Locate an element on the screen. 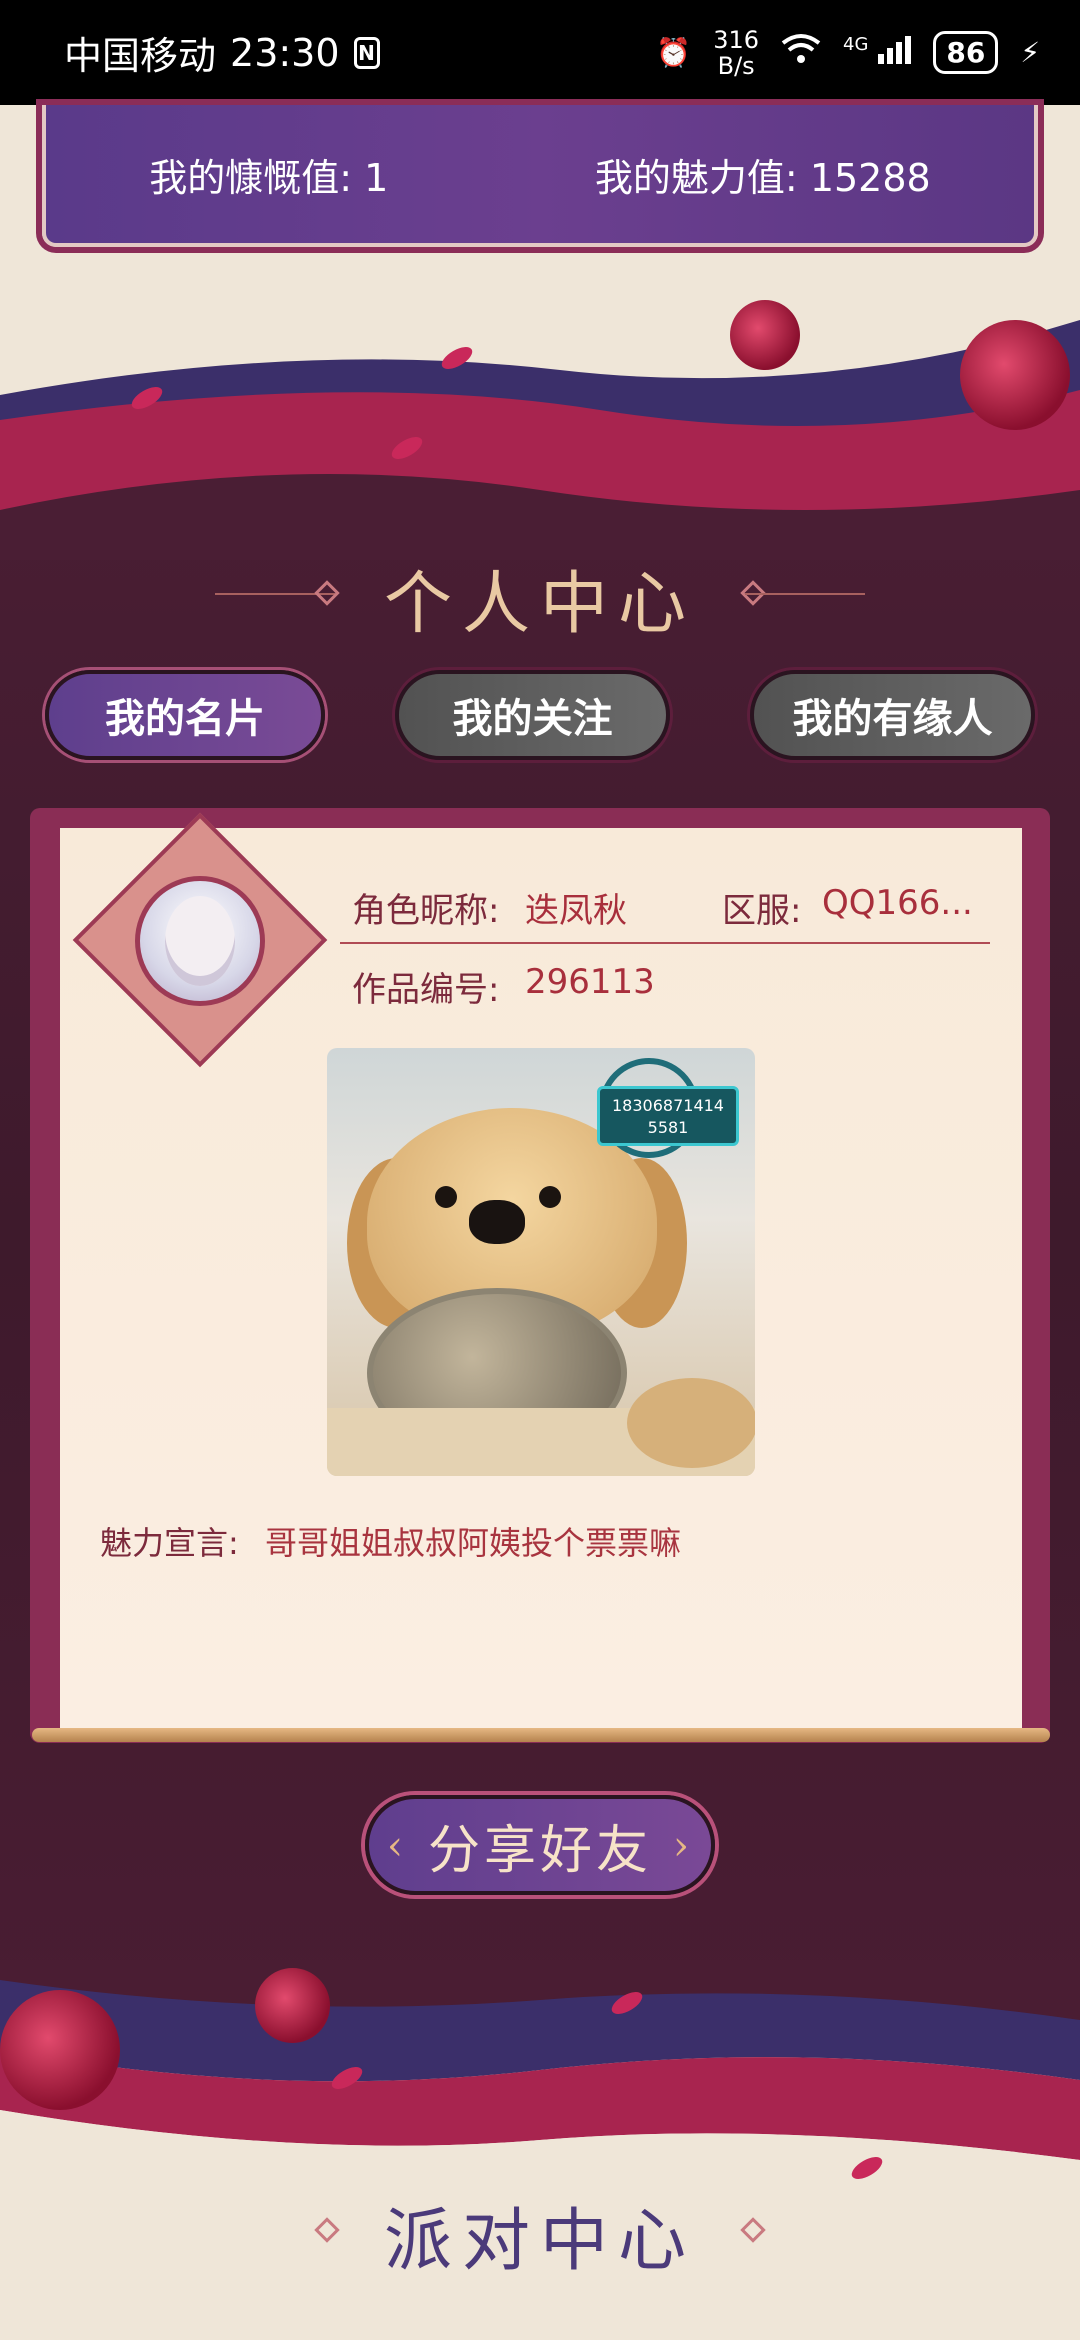 The image size is (1080, 2340). cellular-icon: 4G is located at coordinates (877, 52).